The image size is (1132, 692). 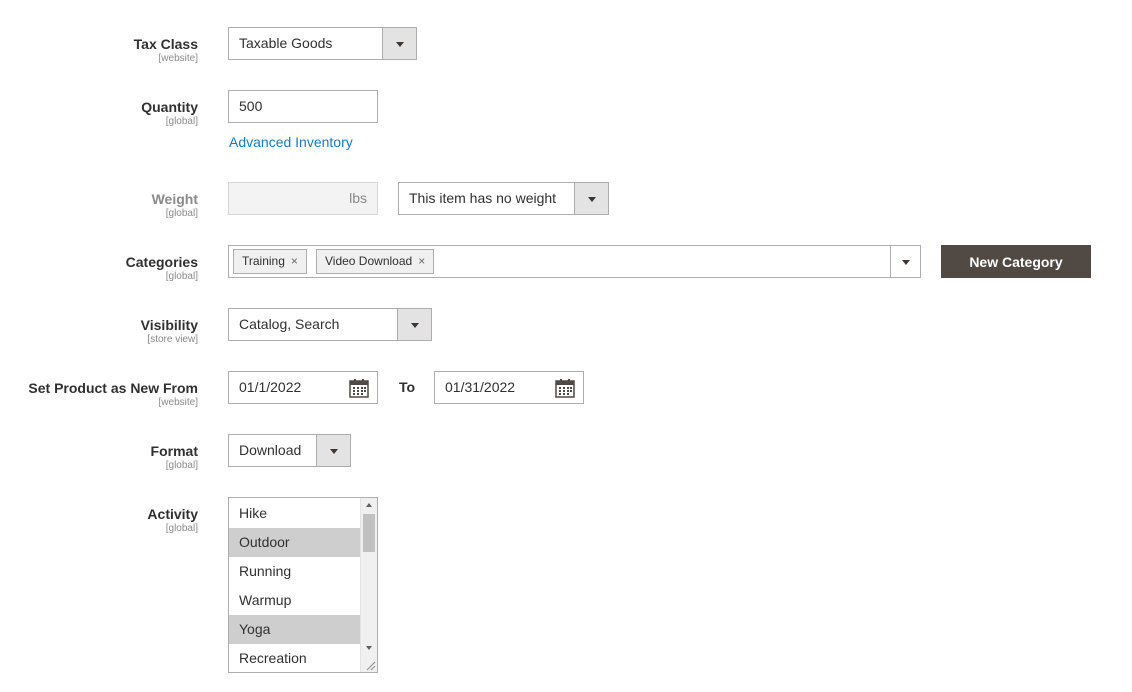 What do you see at coordinates (369, 648) in the screenshot?
I see `scroll-down-arrow-icon` at bounding box center [369, 648].